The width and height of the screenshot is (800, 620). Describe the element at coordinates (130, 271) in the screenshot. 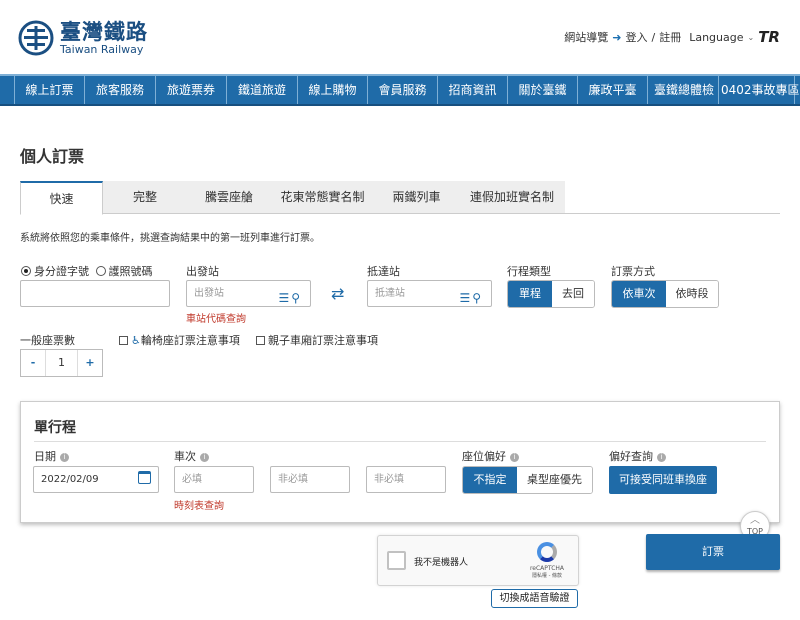

I see `radio-passport-label: 護照號碼` at that location.